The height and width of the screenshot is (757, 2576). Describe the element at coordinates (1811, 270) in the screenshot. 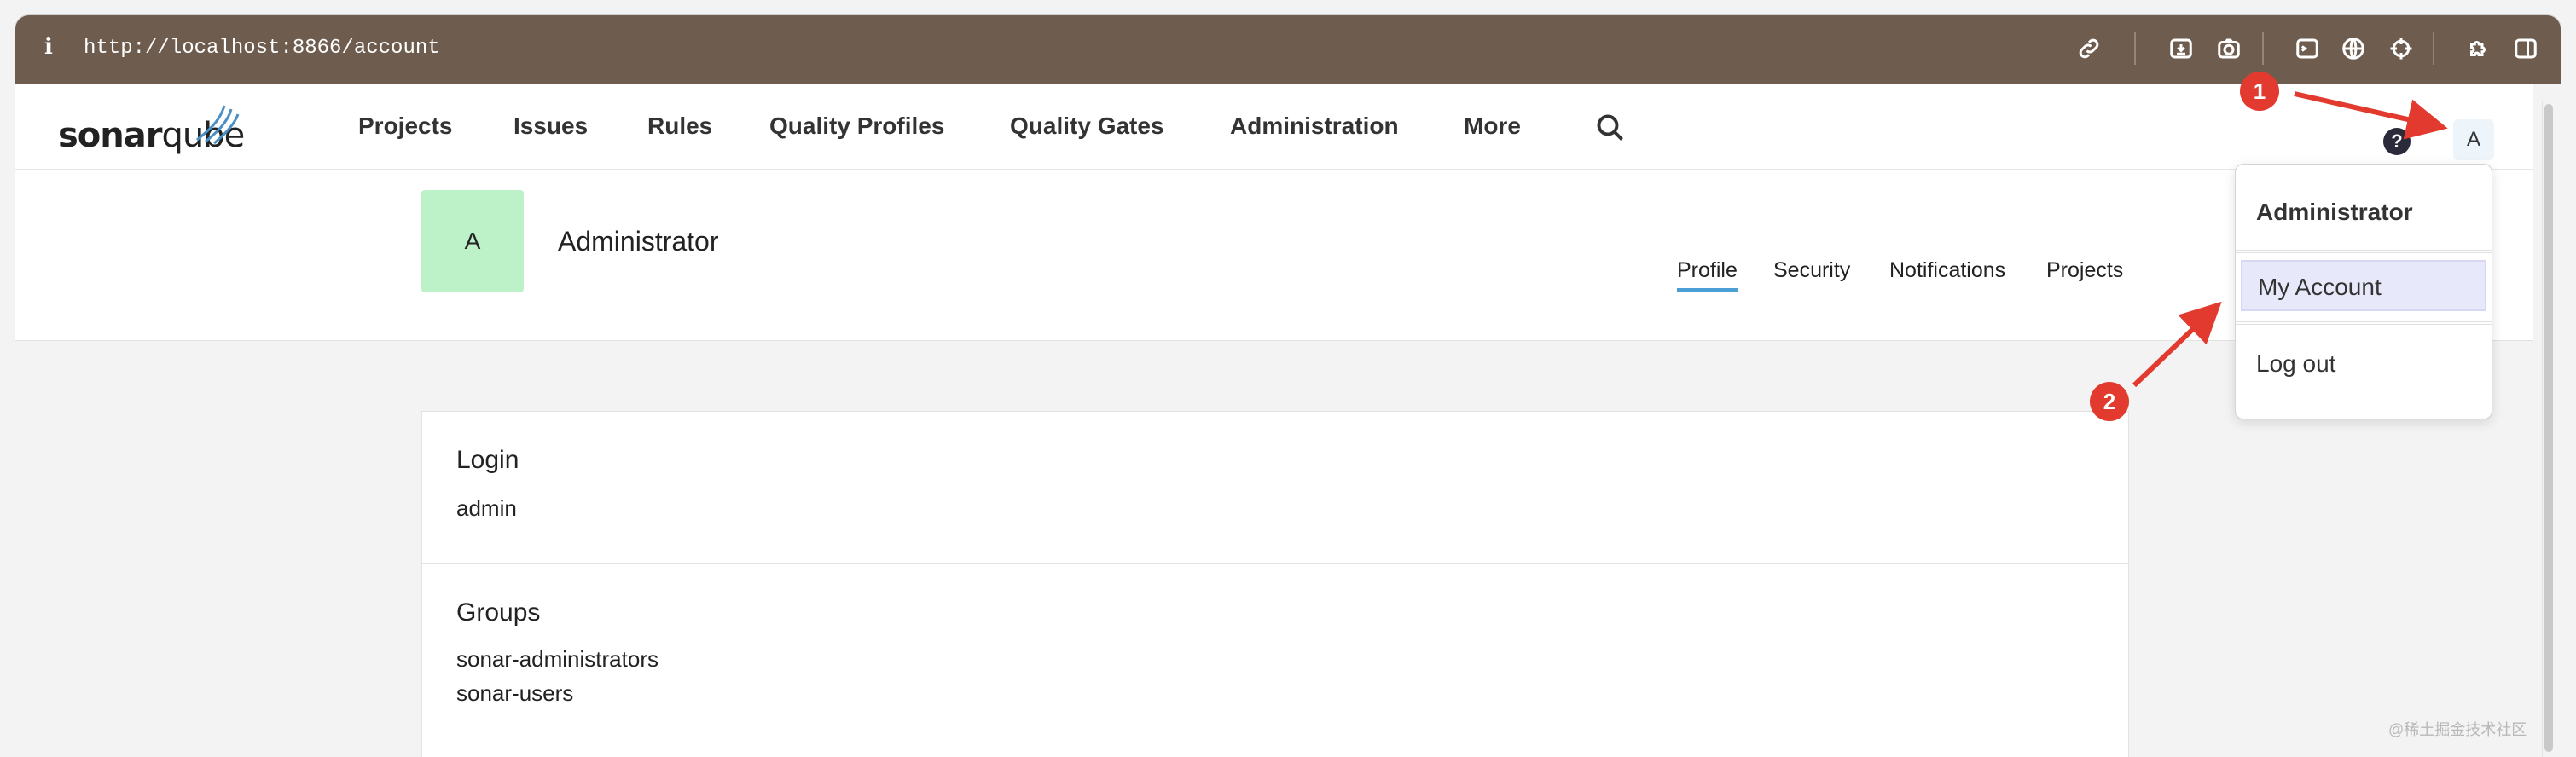

I see `tab-security: Security` at that location.